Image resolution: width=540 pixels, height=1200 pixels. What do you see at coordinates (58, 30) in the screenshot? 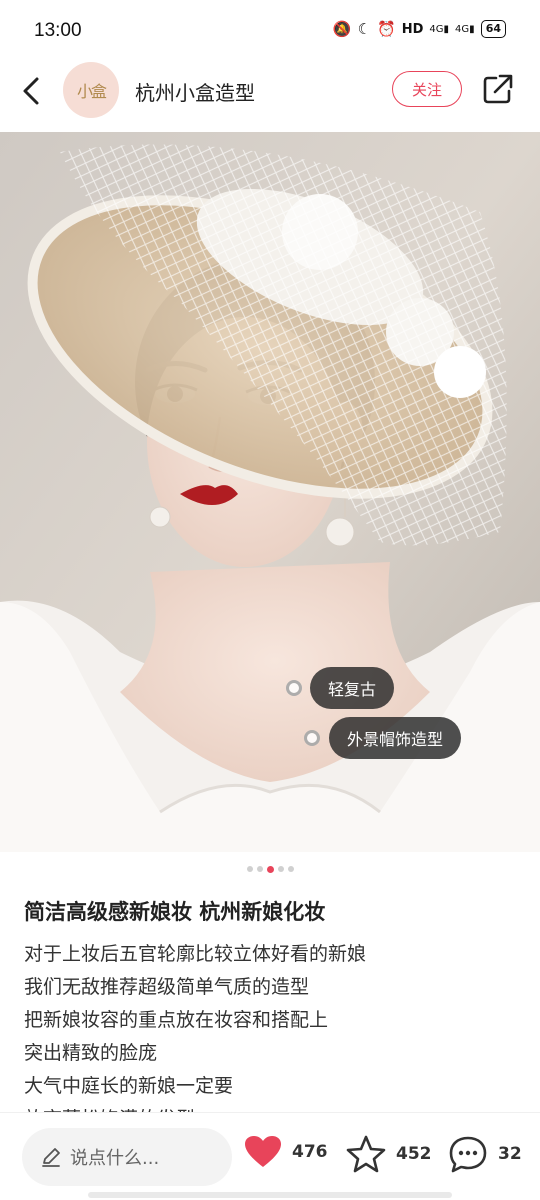
I see `status-time: 13:00` at bounding box center [58, 30].